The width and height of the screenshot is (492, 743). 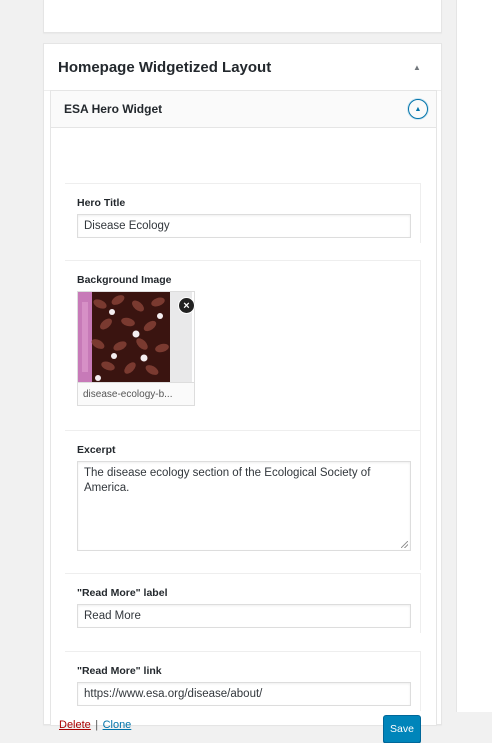 What do you see at coordinates (243, 213) in the screenshot?
I see `hero-title-field: Hero Title Disease Ecology` at bounding box center [243, 213].